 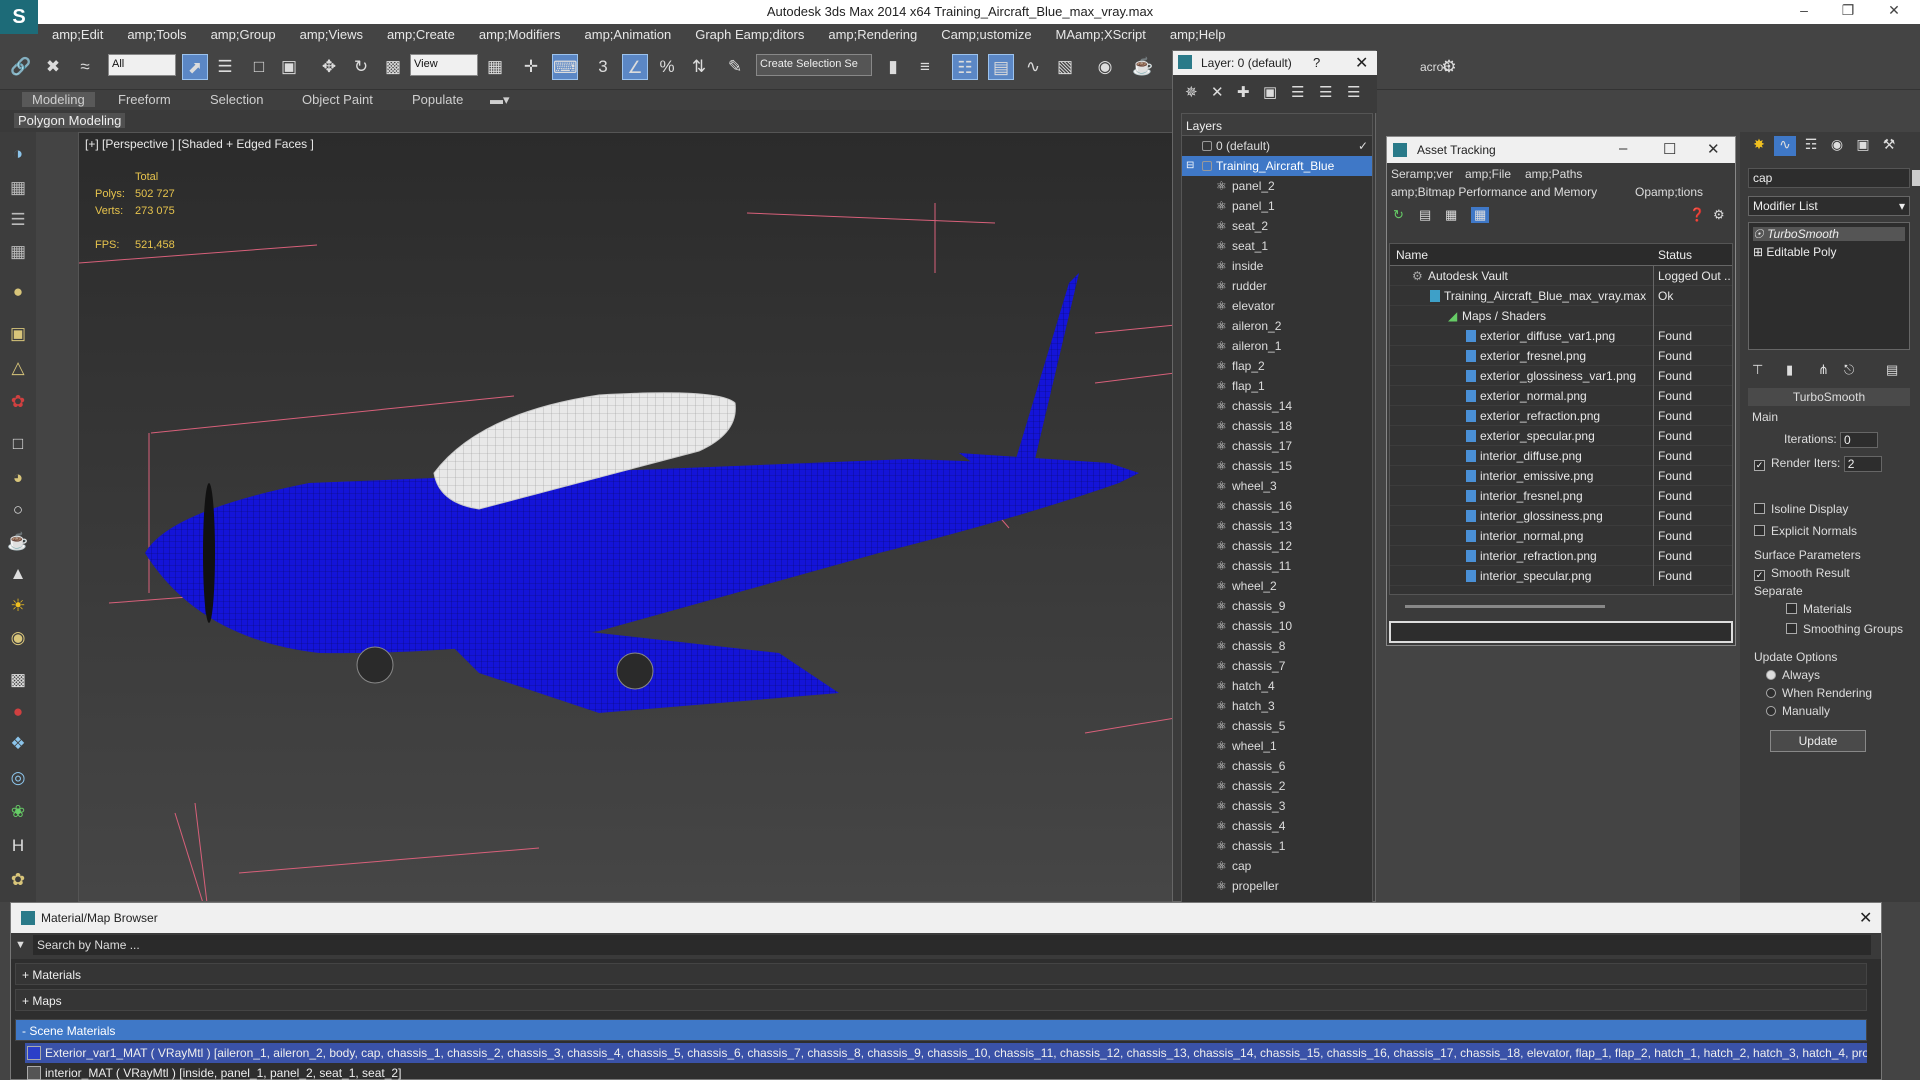 I want to click on asset-close-icon: ✕, so click(x=1713, y=149).